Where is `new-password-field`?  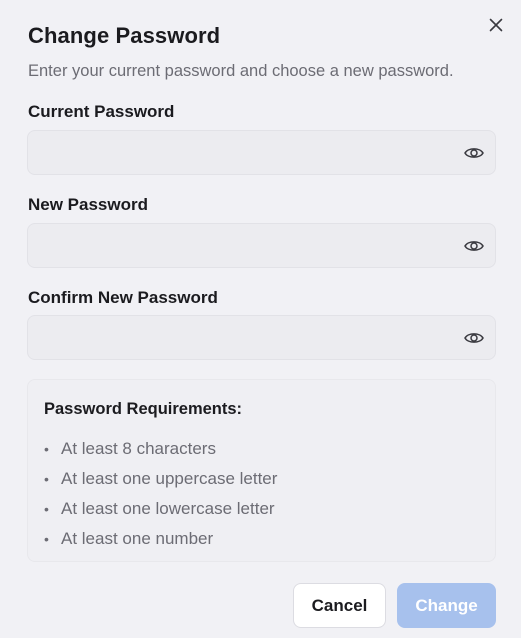 new-password-field is located at coordinates (261, 245).